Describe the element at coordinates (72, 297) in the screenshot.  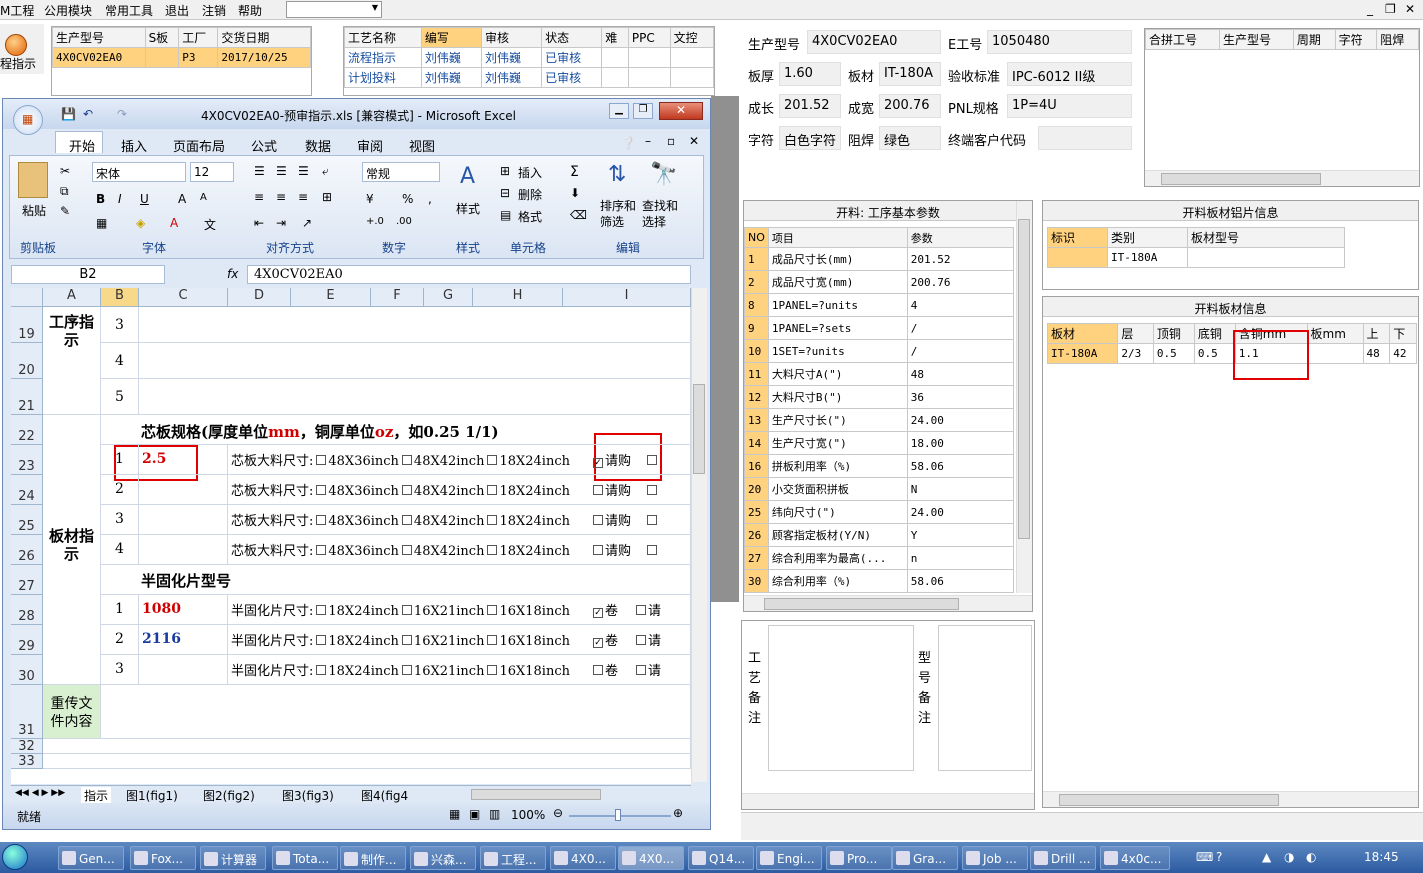
I see `column-header-A: A` at that location.